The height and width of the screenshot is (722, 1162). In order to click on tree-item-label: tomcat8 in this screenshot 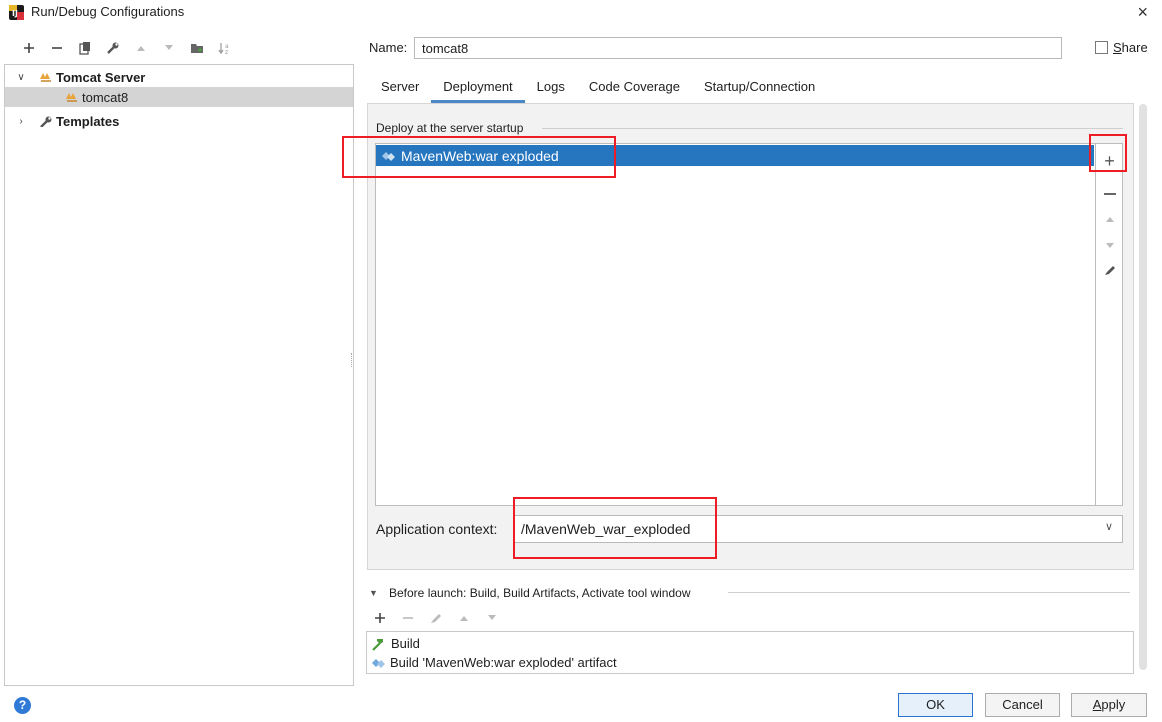, I will do `click(105, 97)`.